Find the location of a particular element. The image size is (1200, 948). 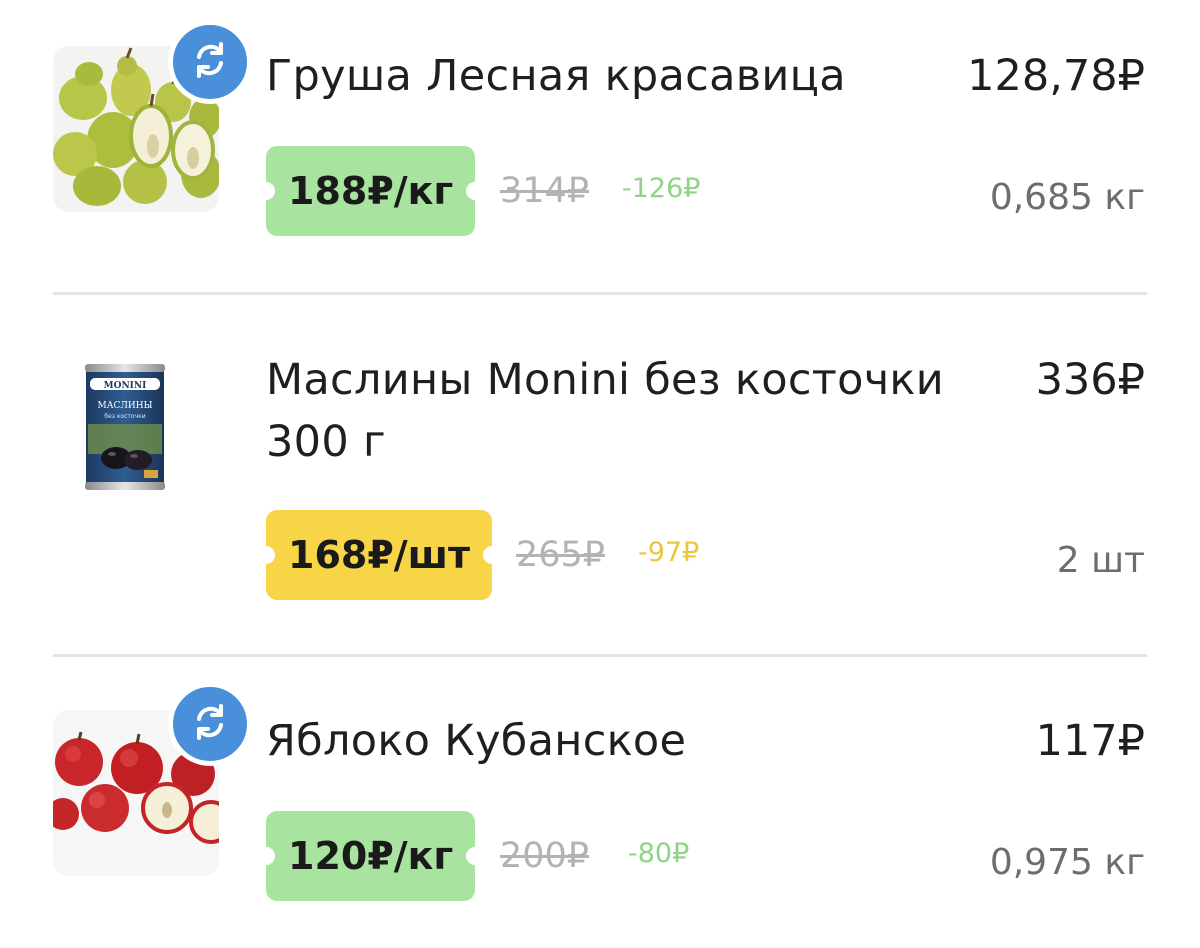

price-tag: 188₽/кг is located at coordinates (370, 191).